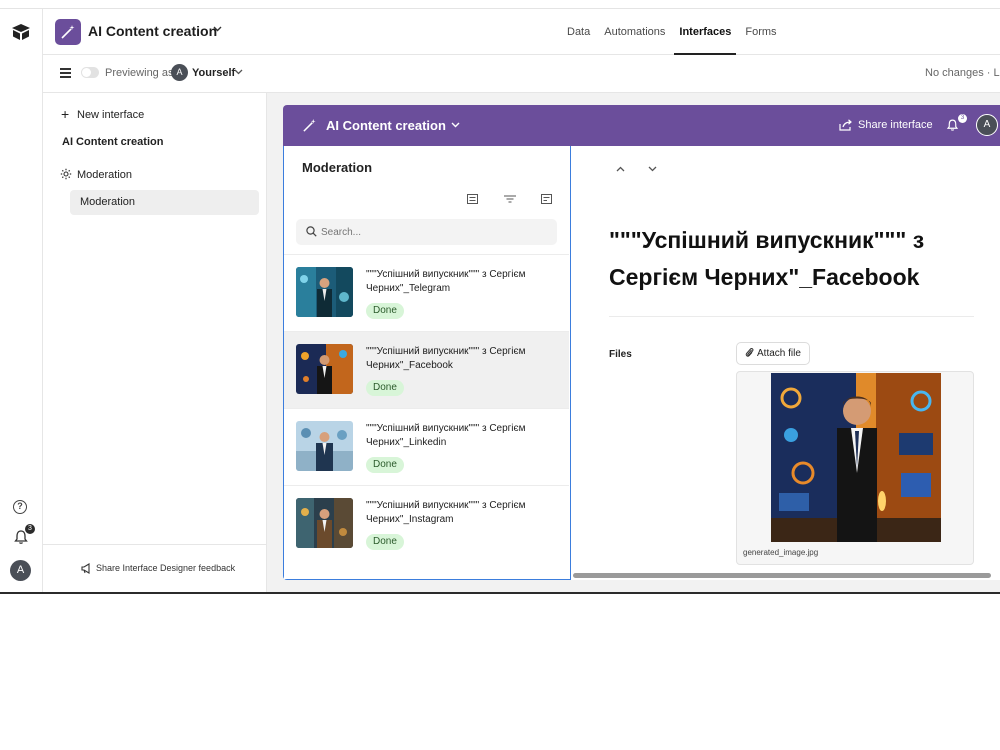 This screenshot has height=750, width=1000. Describe the element at coordinates (179, 72) in the screenshot. I see `preview-user-avatar: A` at that location.